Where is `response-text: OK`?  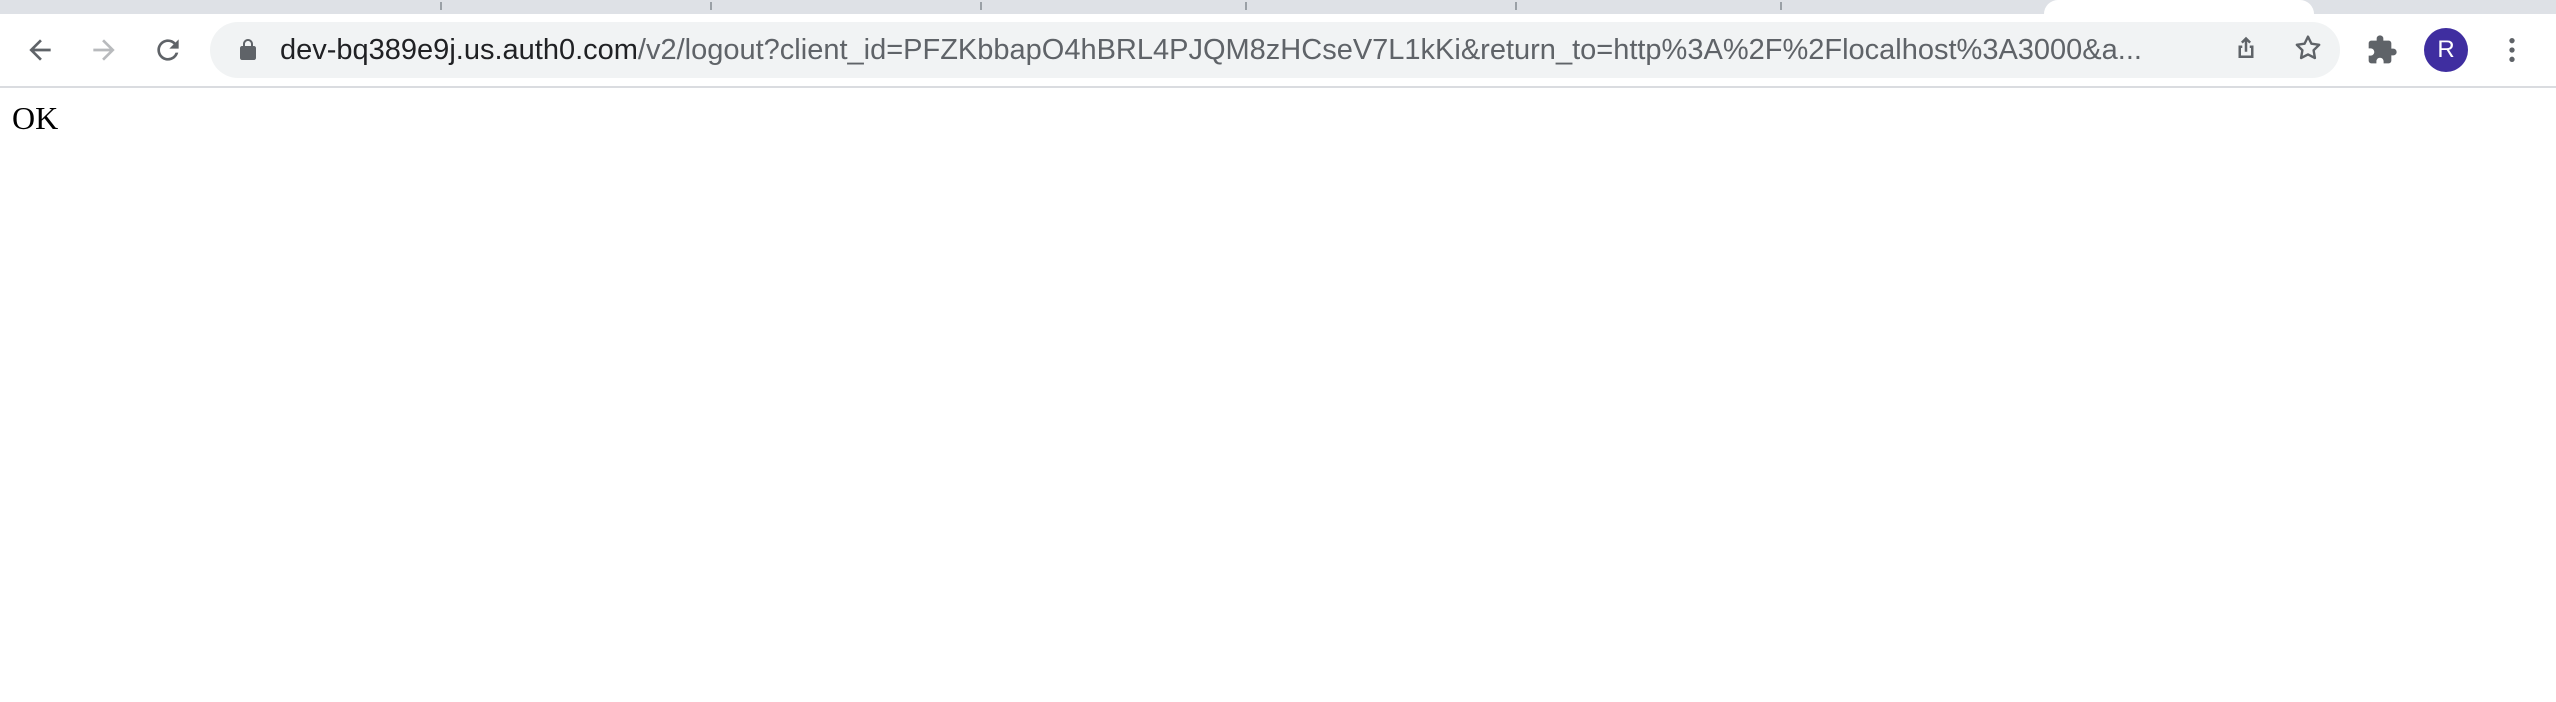 response-text: OK is located at coordinates (35, 118).